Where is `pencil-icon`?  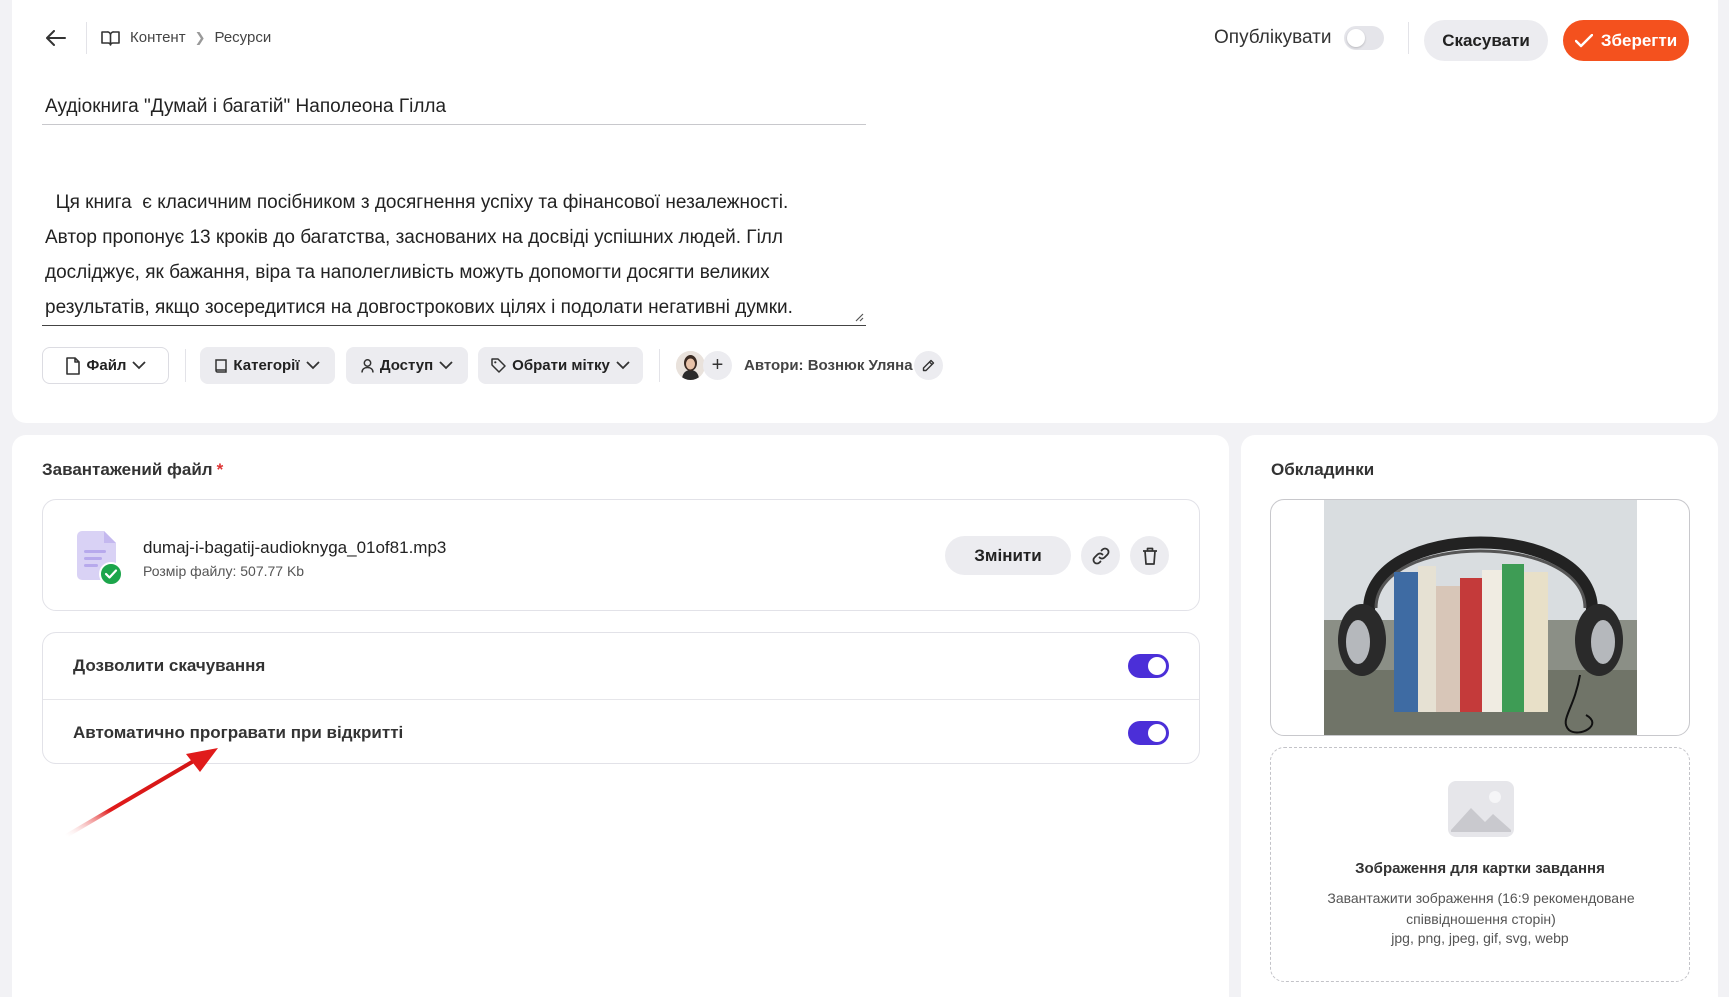 pencil-icon is located at coordinates (928, 365).